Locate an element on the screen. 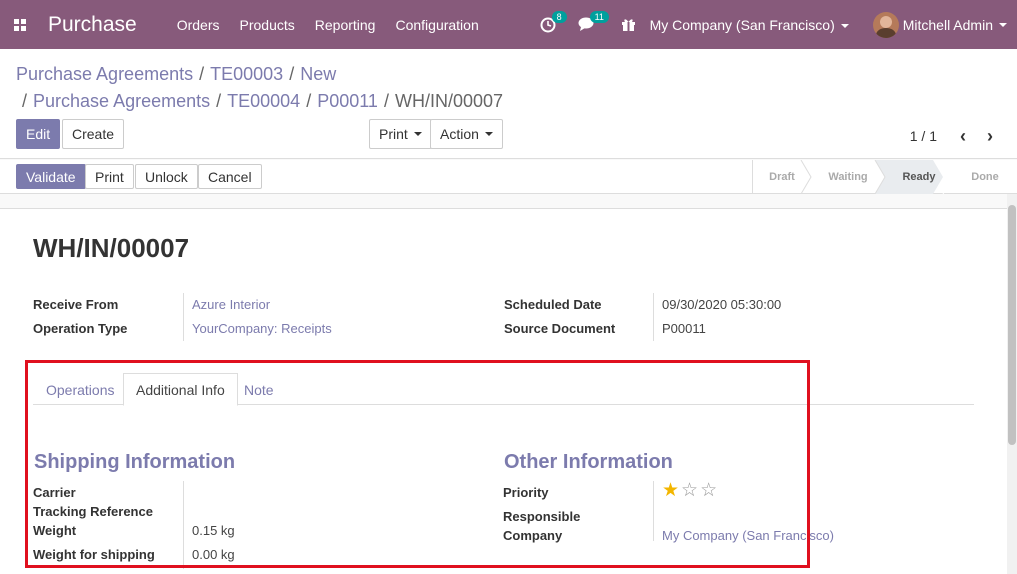 This screenshot has width=1017, height=574. gift-icon is located at coordinates (628, 25).